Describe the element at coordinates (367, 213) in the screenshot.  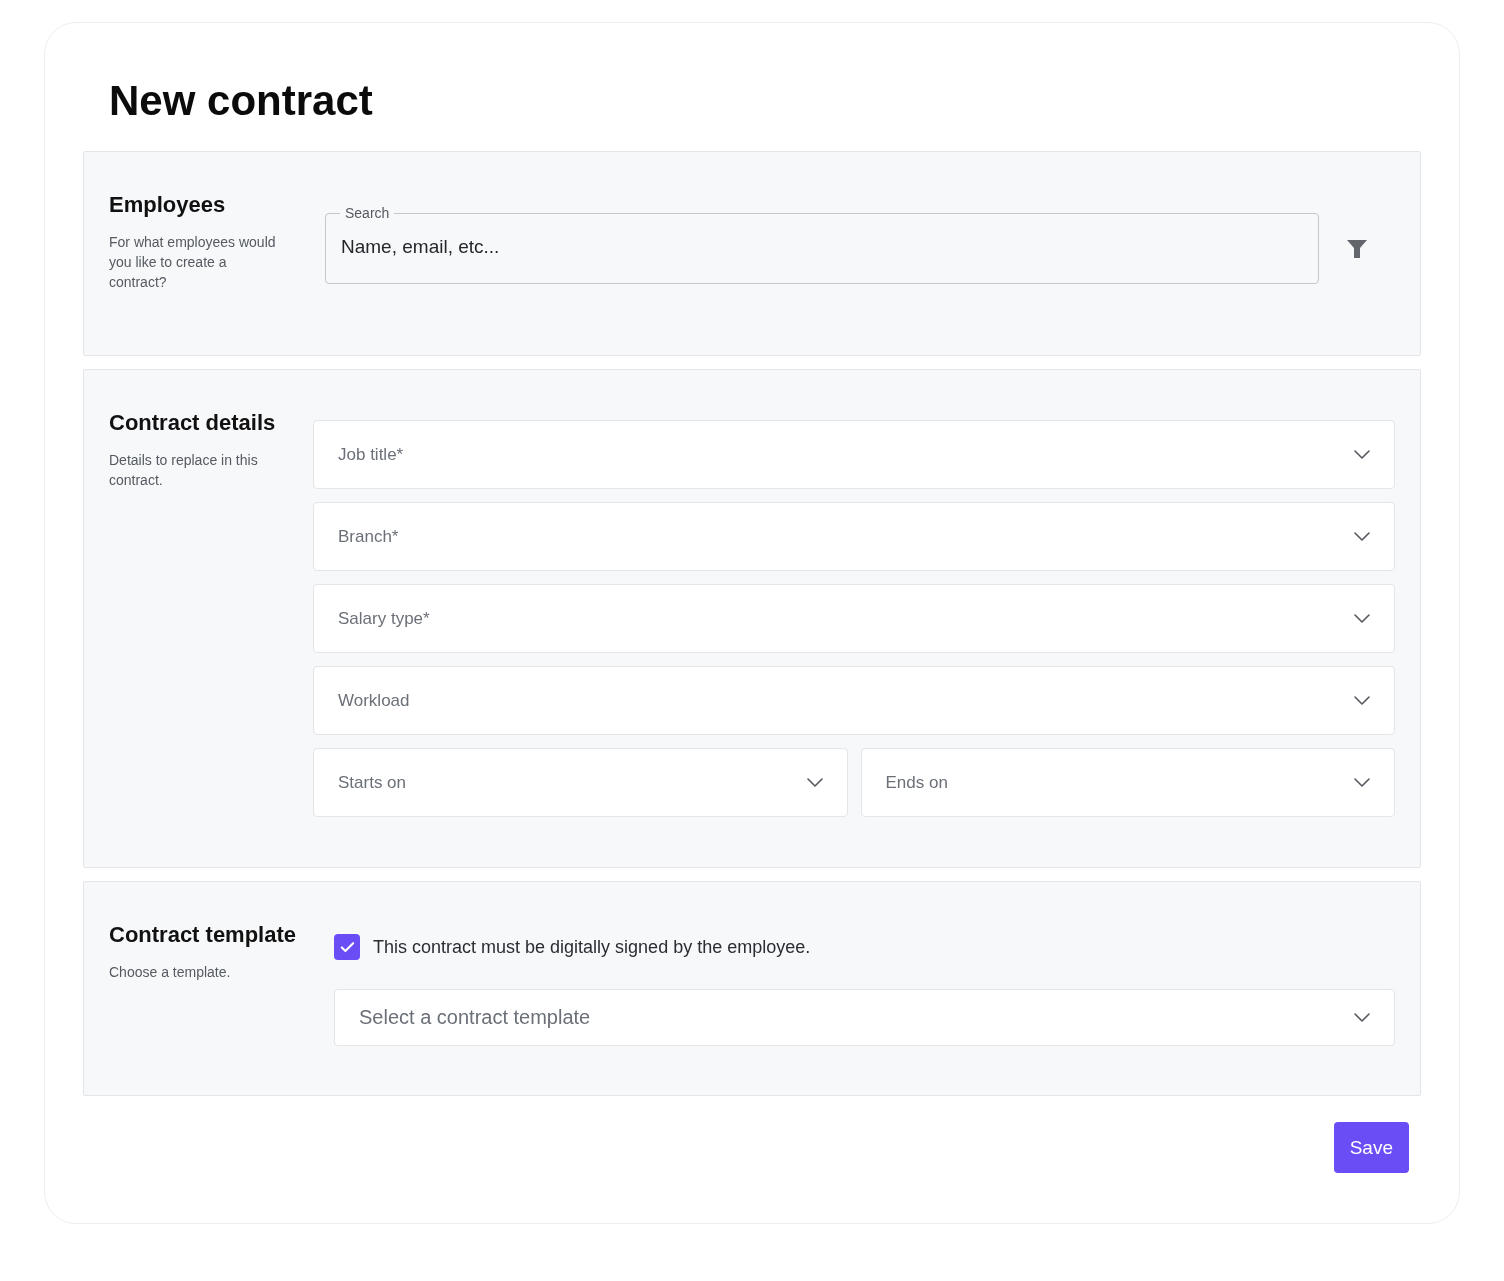
I see `field-label: Search` at that location.